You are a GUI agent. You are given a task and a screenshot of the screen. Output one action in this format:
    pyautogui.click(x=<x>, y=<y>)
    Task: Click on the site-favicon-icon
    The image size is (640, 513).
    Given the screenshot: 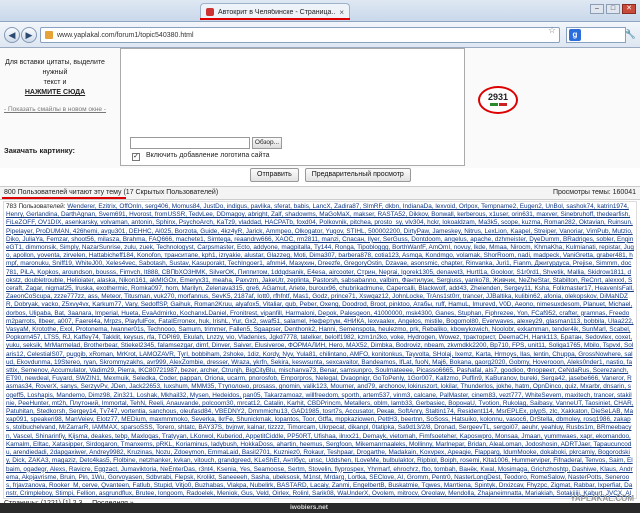 What is the action you would take?
    pyautogui.click(x=210, y=12)
    